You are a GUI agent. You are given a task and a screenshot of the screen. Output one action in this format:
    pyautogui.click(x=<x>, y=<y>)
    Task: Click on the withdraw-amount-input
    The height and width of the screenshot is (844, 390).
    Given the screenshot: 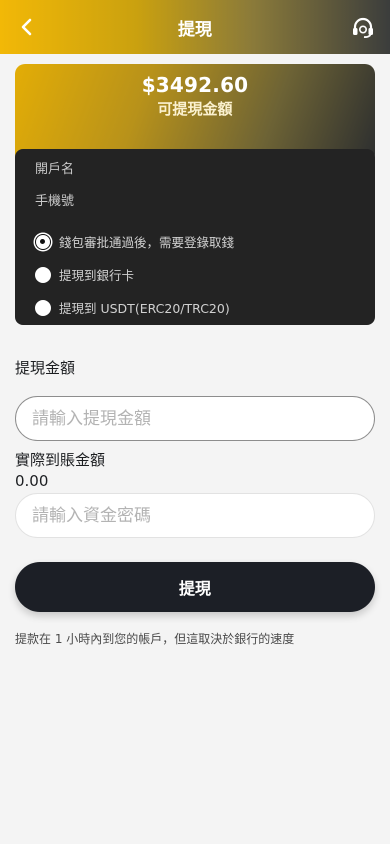 What is the action you would take?
    pyautogui.click(x=195, y=418)
    